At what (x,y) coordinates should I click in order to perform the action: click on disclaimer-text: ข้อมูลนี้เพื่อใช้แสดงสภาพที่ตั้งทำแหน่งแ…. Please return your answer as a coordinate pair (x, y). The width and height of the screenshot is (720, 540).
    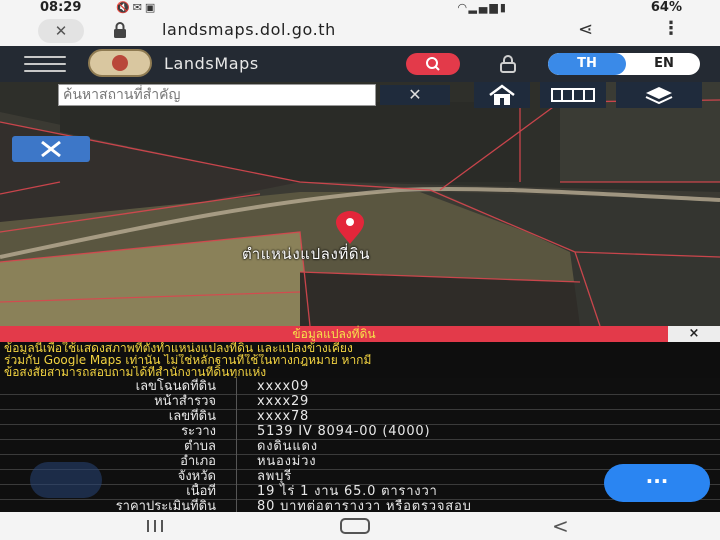
    Looking at the image, I should click on (360, 360).